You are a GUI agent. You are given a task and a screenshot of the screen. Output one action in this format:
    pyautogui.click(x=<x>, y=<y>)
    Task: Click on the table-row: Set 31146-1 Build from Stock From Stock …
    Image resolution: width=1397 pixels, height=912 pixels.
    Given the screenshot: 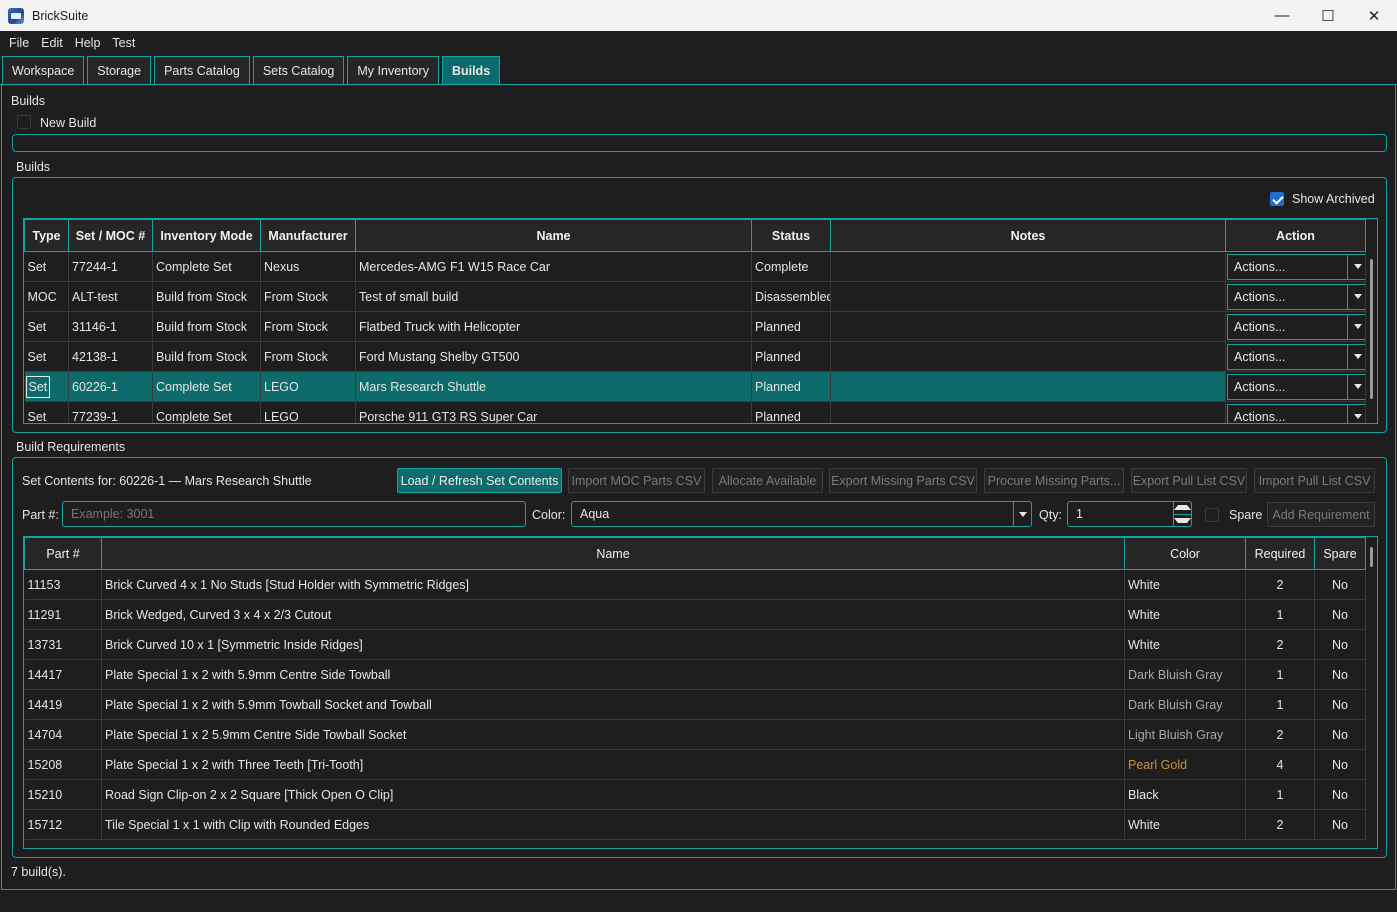 What is the action you would take?
    pyautogui.click(x=695, y=326)
    